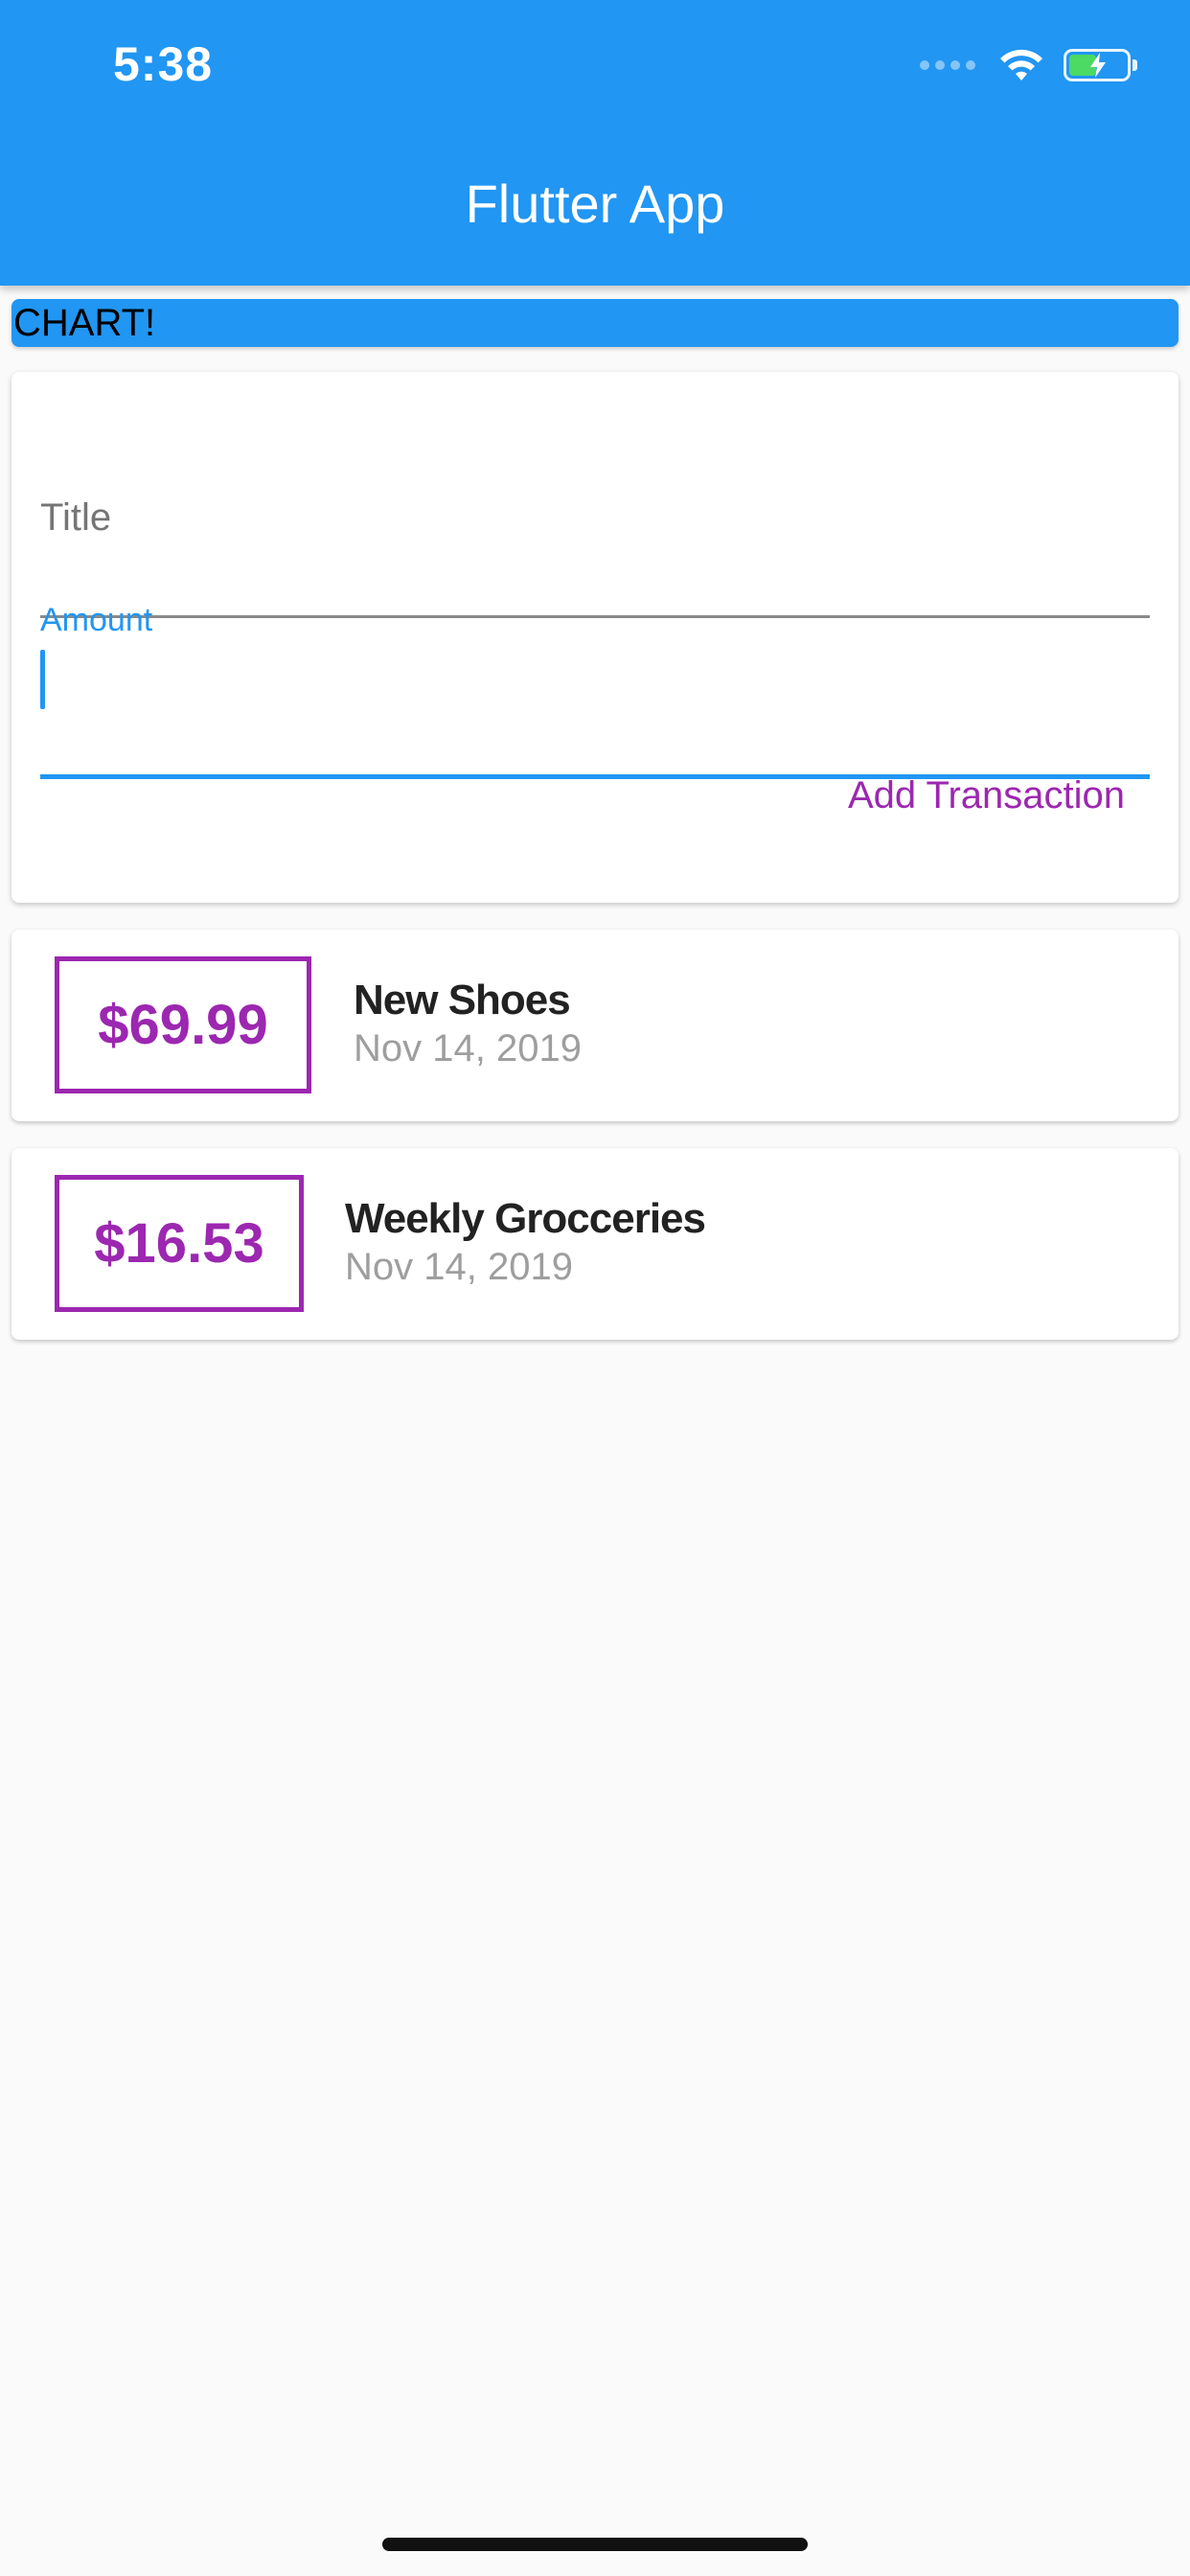 This screenshot has width=1190, height=2576. Describe the element at coordinates (595, 143) in the screenshot. I see `app-bar: 5:38 Flutter App` at that location.